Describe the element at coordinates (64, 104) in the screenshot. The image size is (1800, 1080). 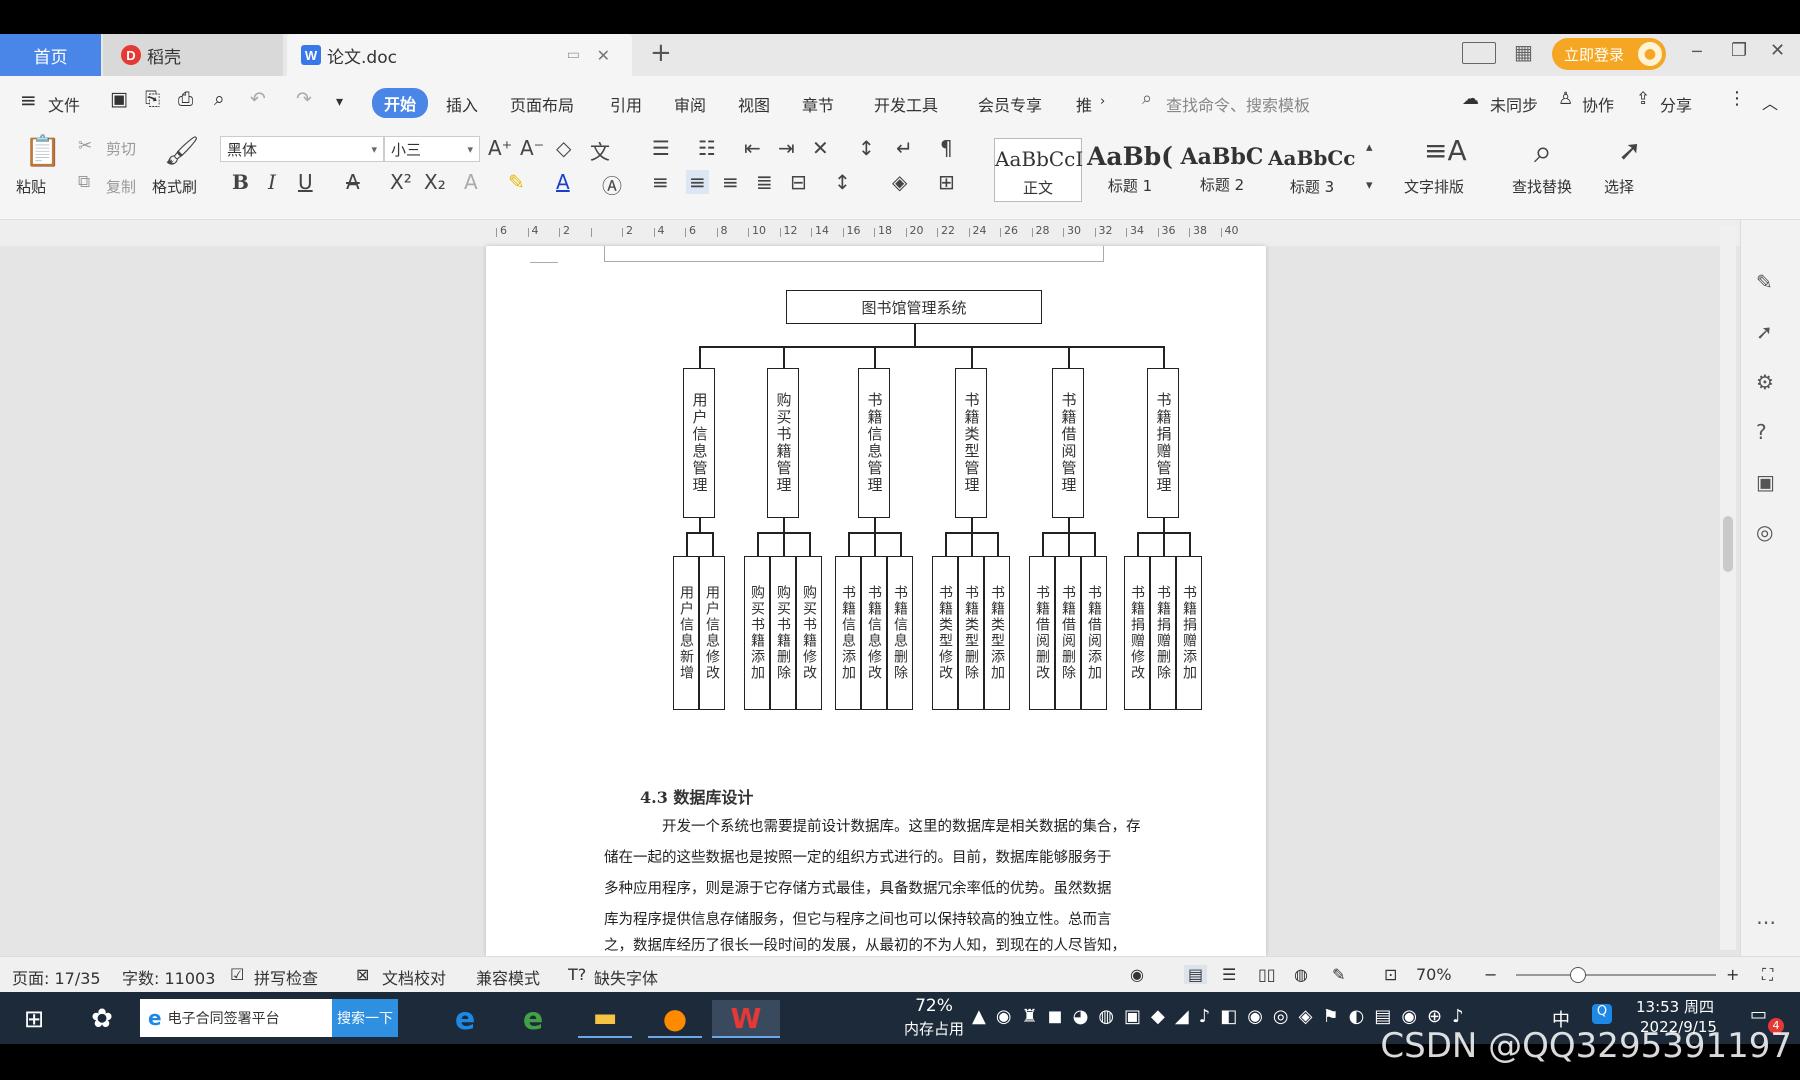
I see `menu-file: 文件` at that location.